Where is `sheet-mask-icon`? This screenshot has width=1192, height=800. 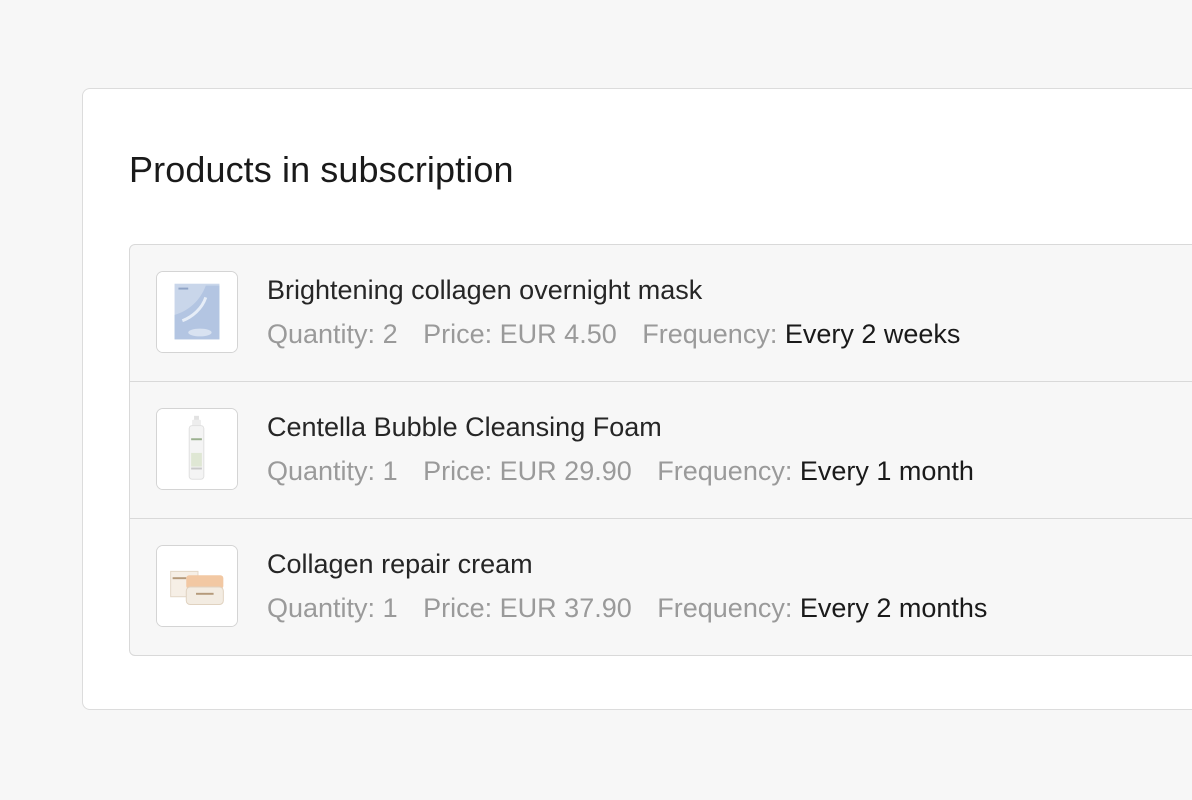
sheet-mask-icon is located at coordinates (197, 312).